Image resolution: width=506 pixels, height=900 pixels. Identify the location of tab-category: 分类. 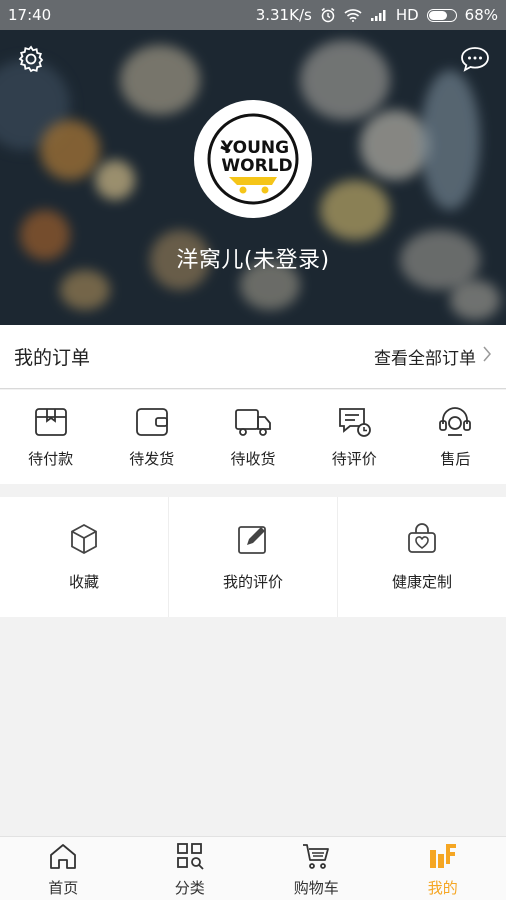
(190, 868).